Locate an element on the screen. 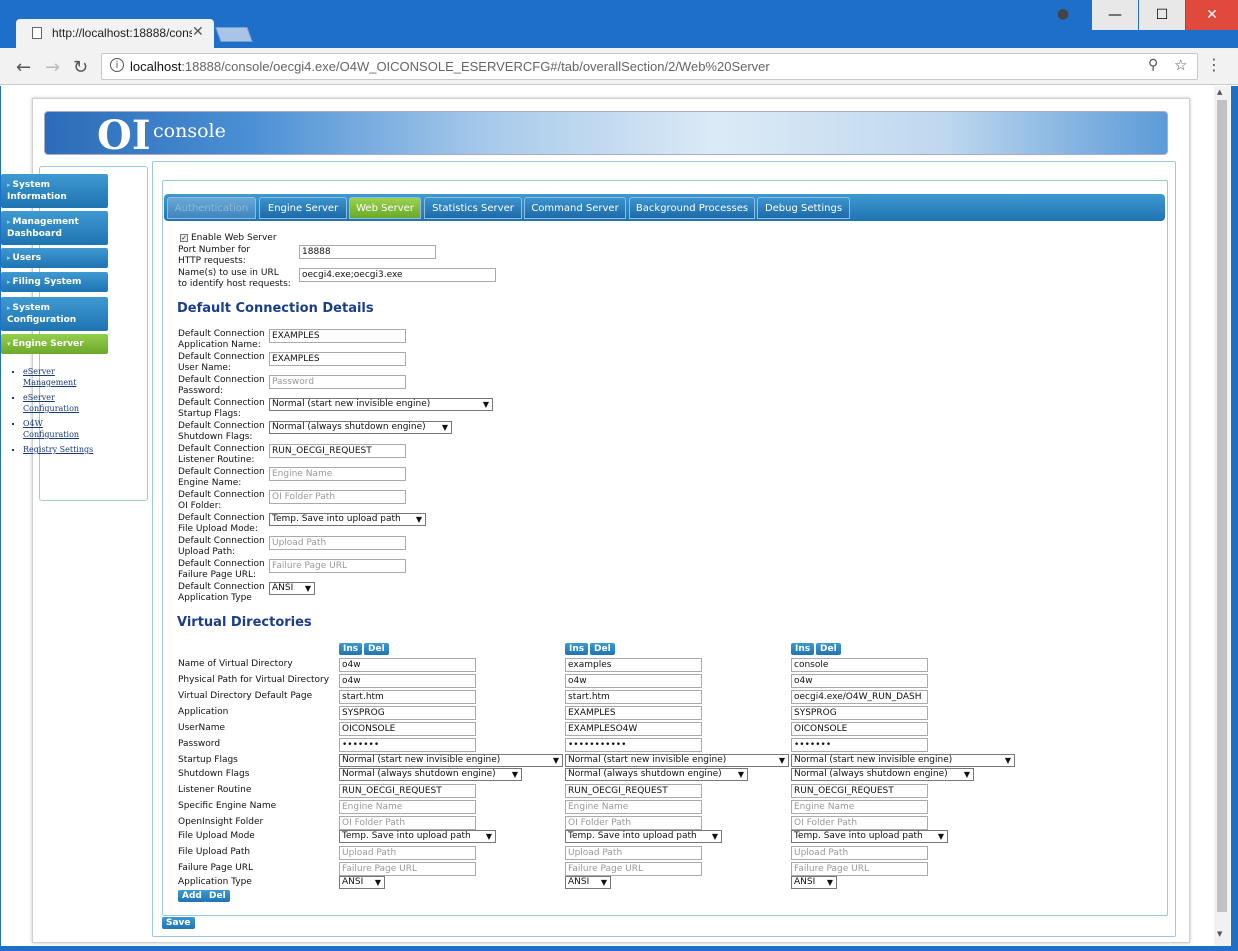 Image resolution: width=1238 pixels, height=951 pixels. default-application-type-select: ANSI ▼ is located at coordinates (292, 588).